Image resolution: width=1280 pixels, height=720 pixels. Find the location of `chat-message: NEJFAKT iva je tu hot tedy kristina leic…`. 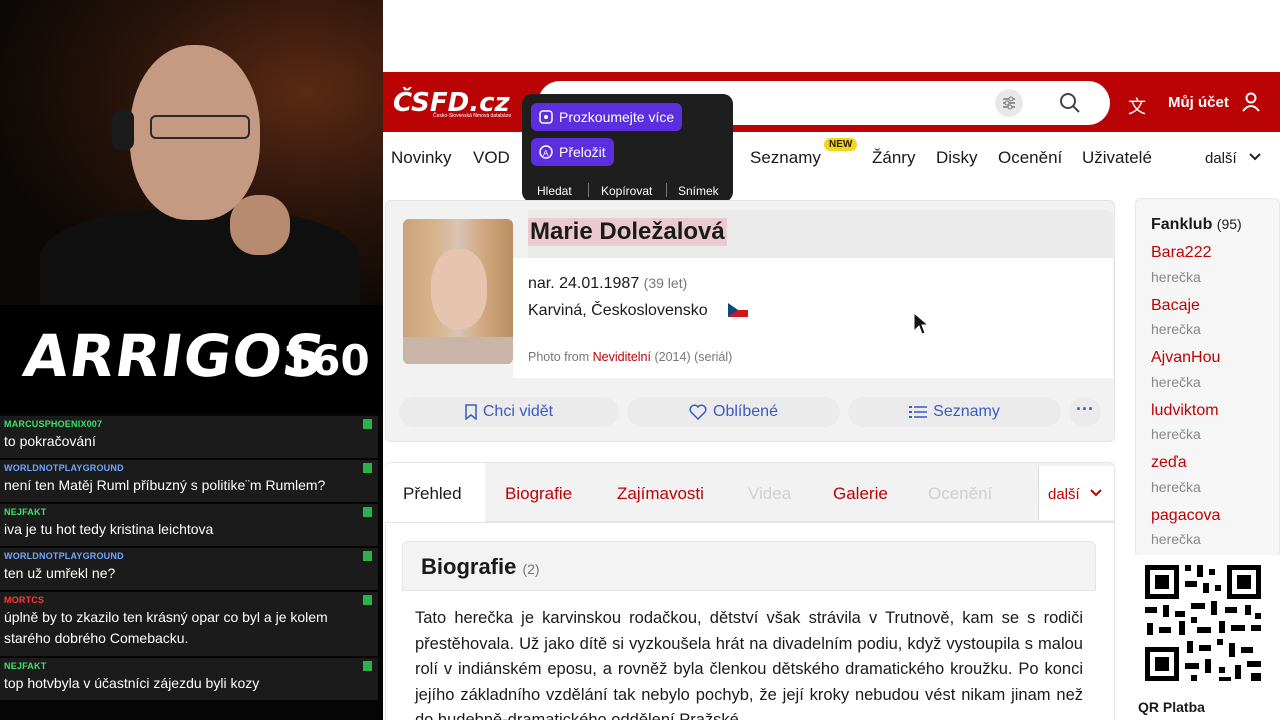

chat-message: NEJFAKT iva je tu hot tedy kristina leic… is located at coordinates (189, 525).